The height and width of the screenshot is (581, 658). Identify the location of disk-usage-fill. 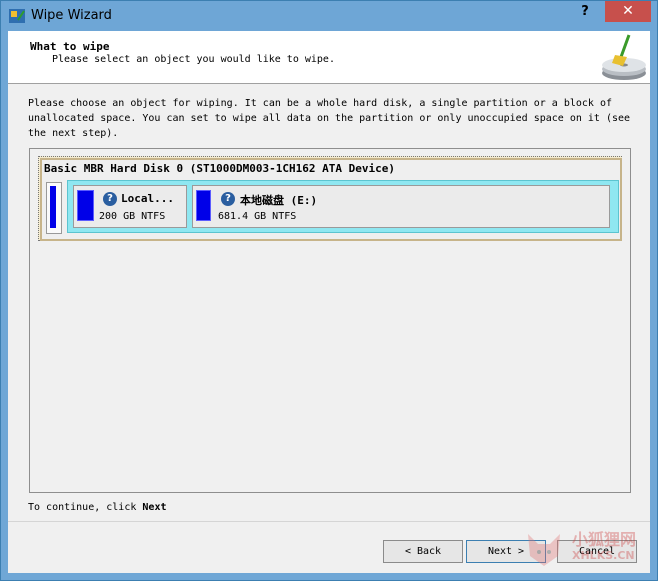
(53, 207).